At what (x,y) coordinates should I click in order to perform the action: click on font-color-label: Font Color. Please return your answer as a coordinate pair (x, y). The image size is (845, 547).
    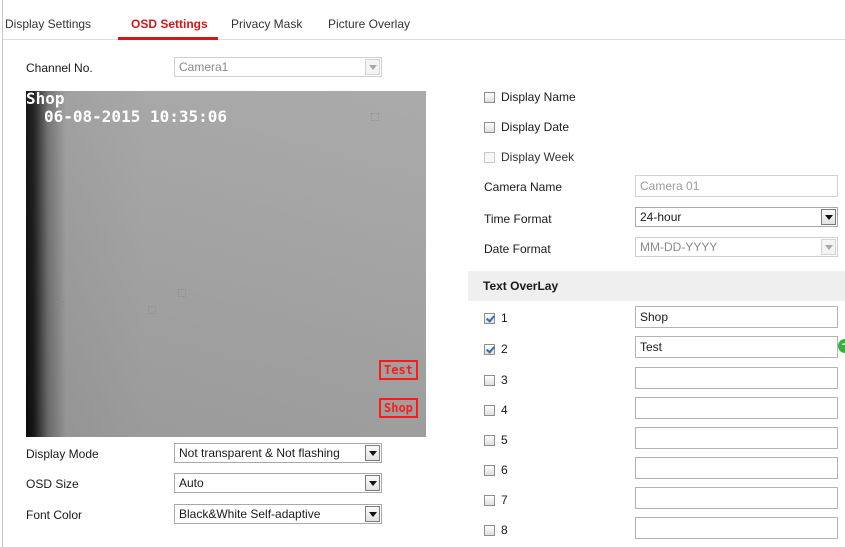
    Looking at the image, I should click on (54, 515).